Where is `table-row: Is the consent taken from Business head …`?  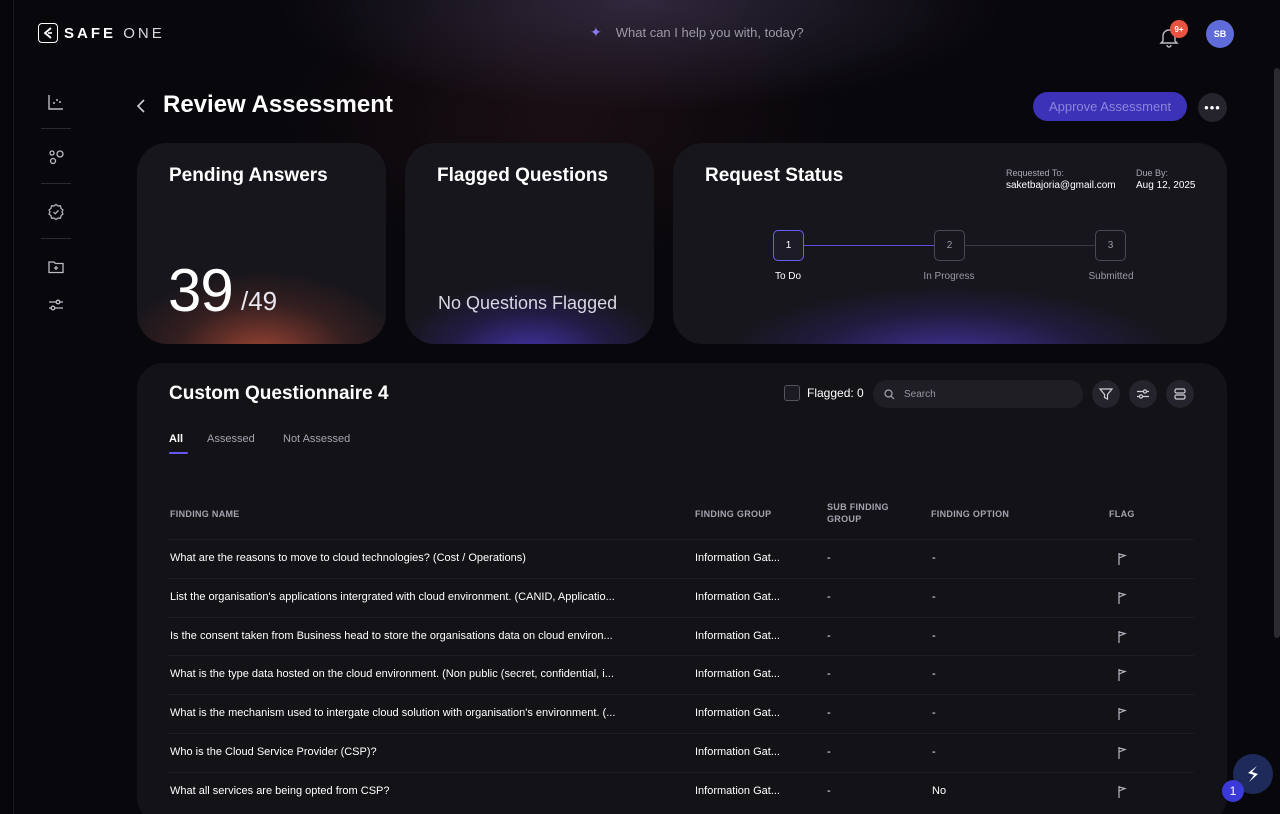
table-row: Is the consent taken from Business head … is located at coordinates (681, 636).